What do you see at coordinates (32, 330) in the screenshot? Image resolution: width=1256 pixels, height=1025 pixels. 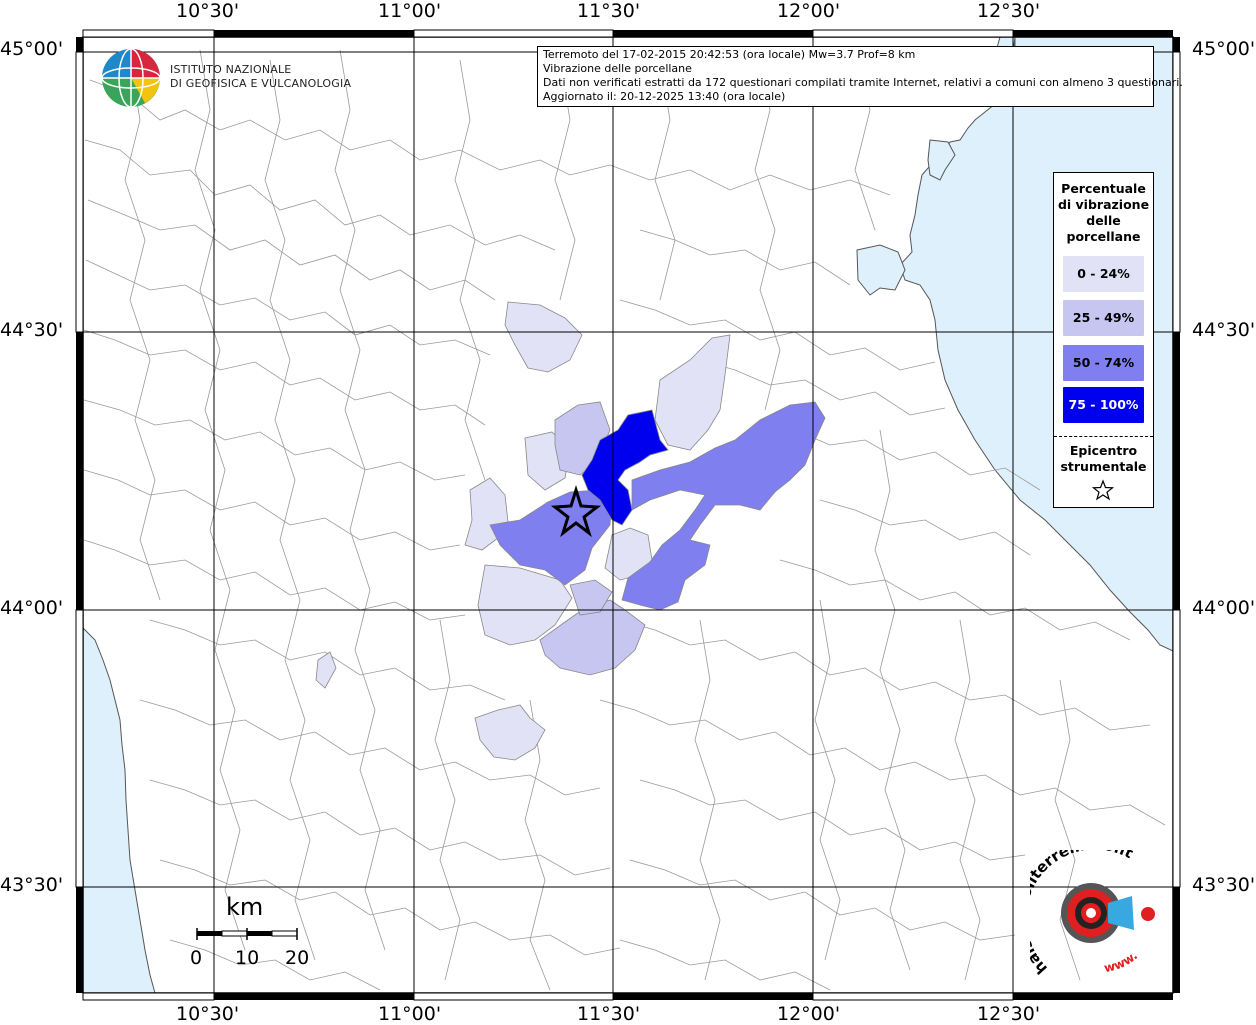 I see `lat-label-left-2: 44°30'` at bounding box center [32, 330].